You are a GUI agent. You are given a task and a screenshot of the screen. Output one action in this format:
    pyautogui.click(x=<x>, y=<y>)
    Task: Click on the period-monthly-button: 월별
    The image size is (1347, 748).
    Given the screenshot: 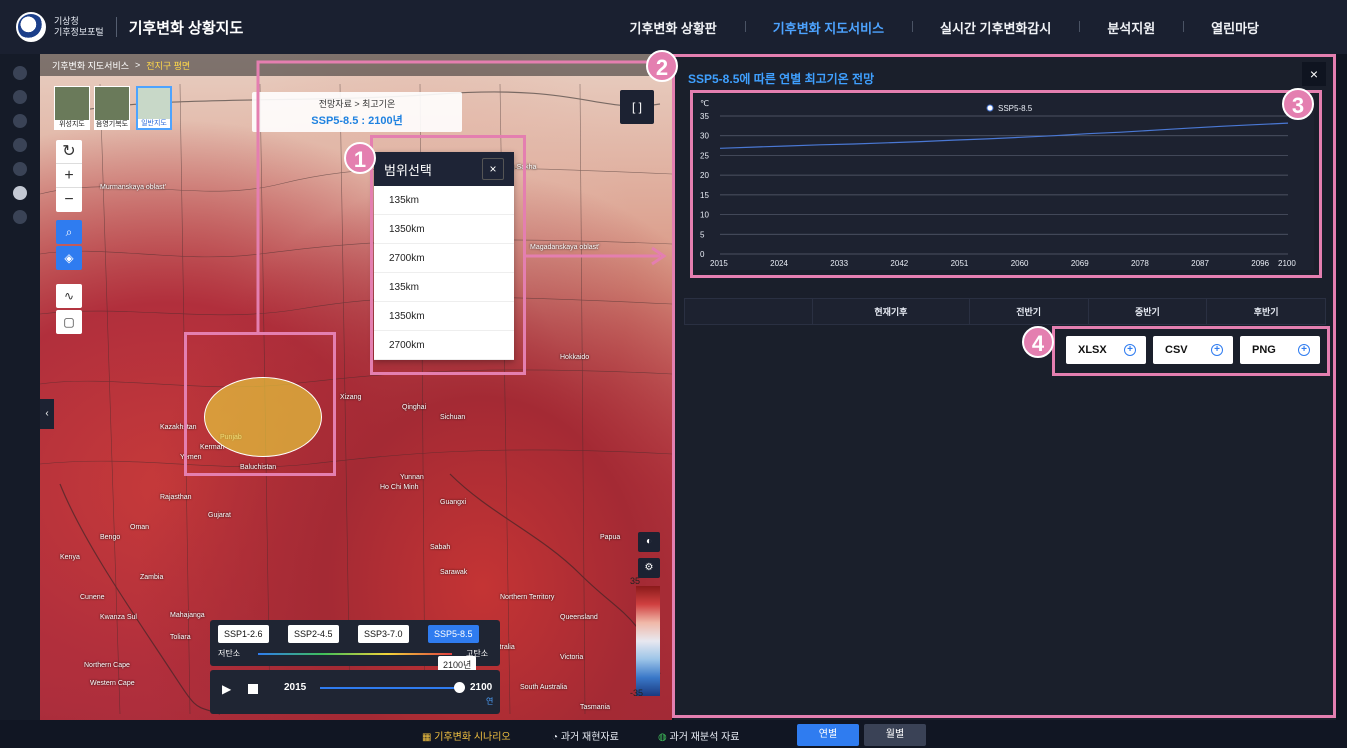 What is the action you would take?
    pyautogui.click(x=895, y=735)
    